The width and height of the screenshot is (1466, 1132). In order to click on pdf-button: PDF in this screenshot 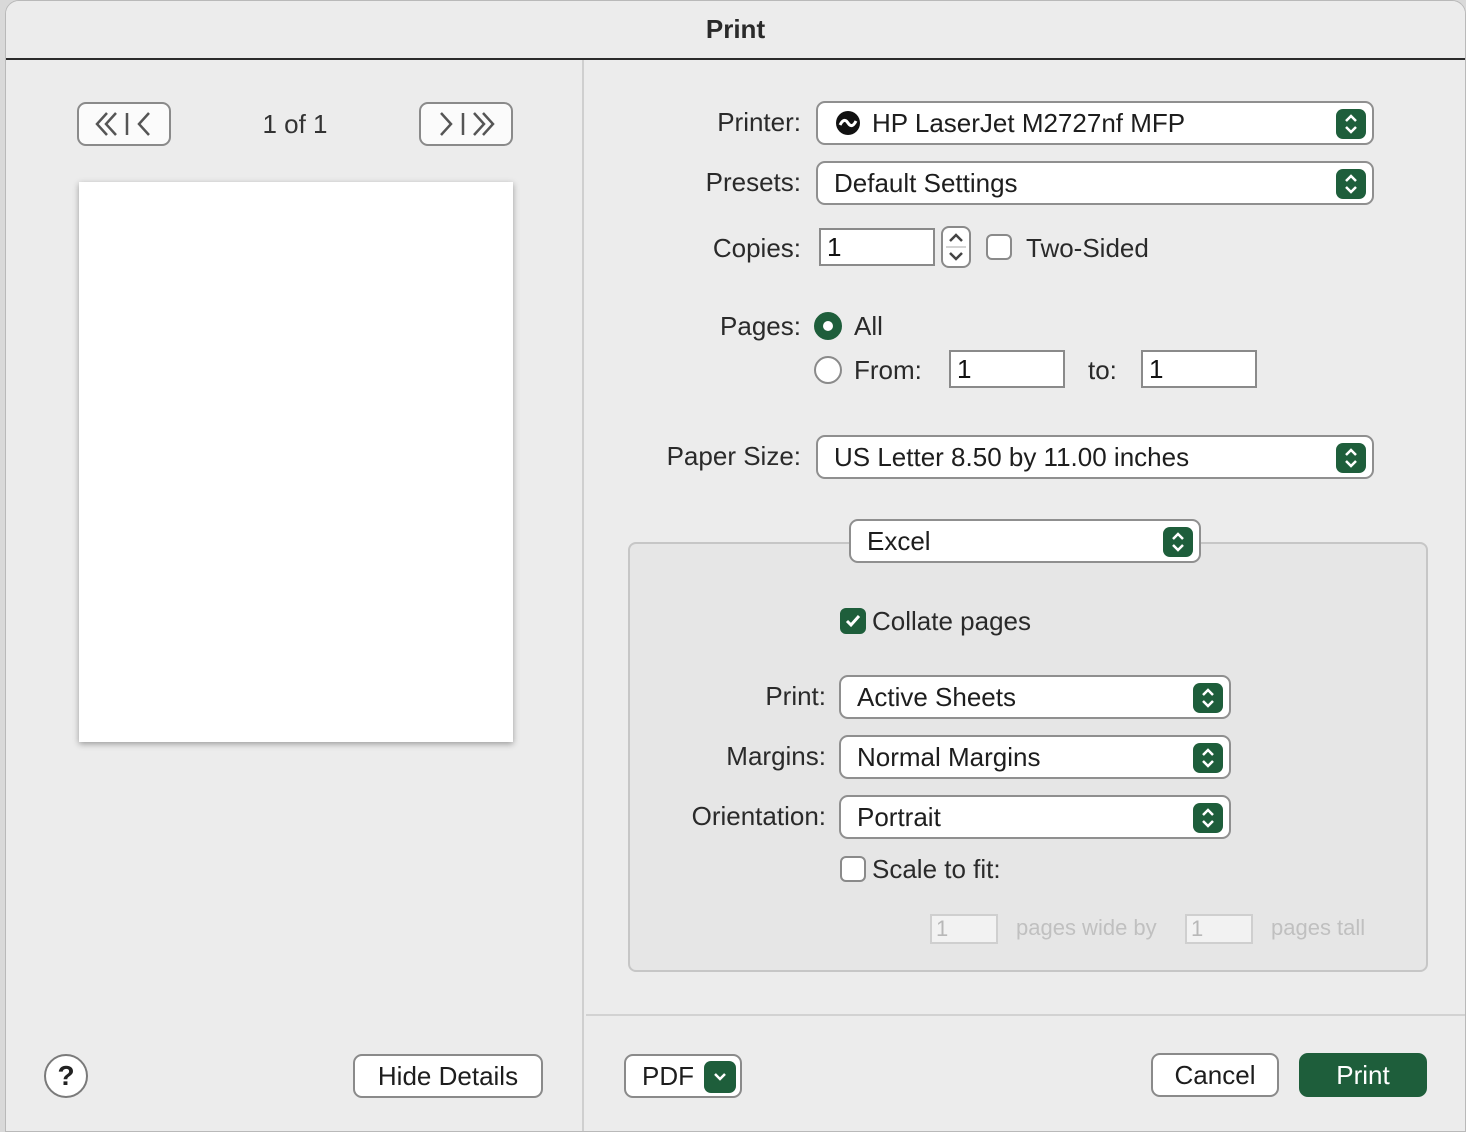, I will do `click(683, 1076)`.